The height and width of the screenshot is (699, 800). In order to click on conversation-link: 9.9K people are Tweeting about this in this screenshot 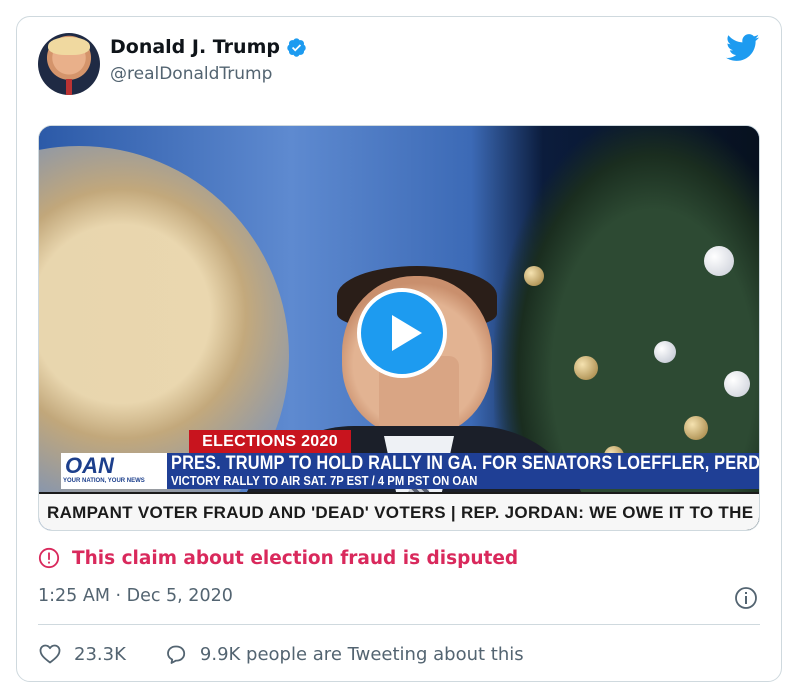, I will do `click(344, 654)`.